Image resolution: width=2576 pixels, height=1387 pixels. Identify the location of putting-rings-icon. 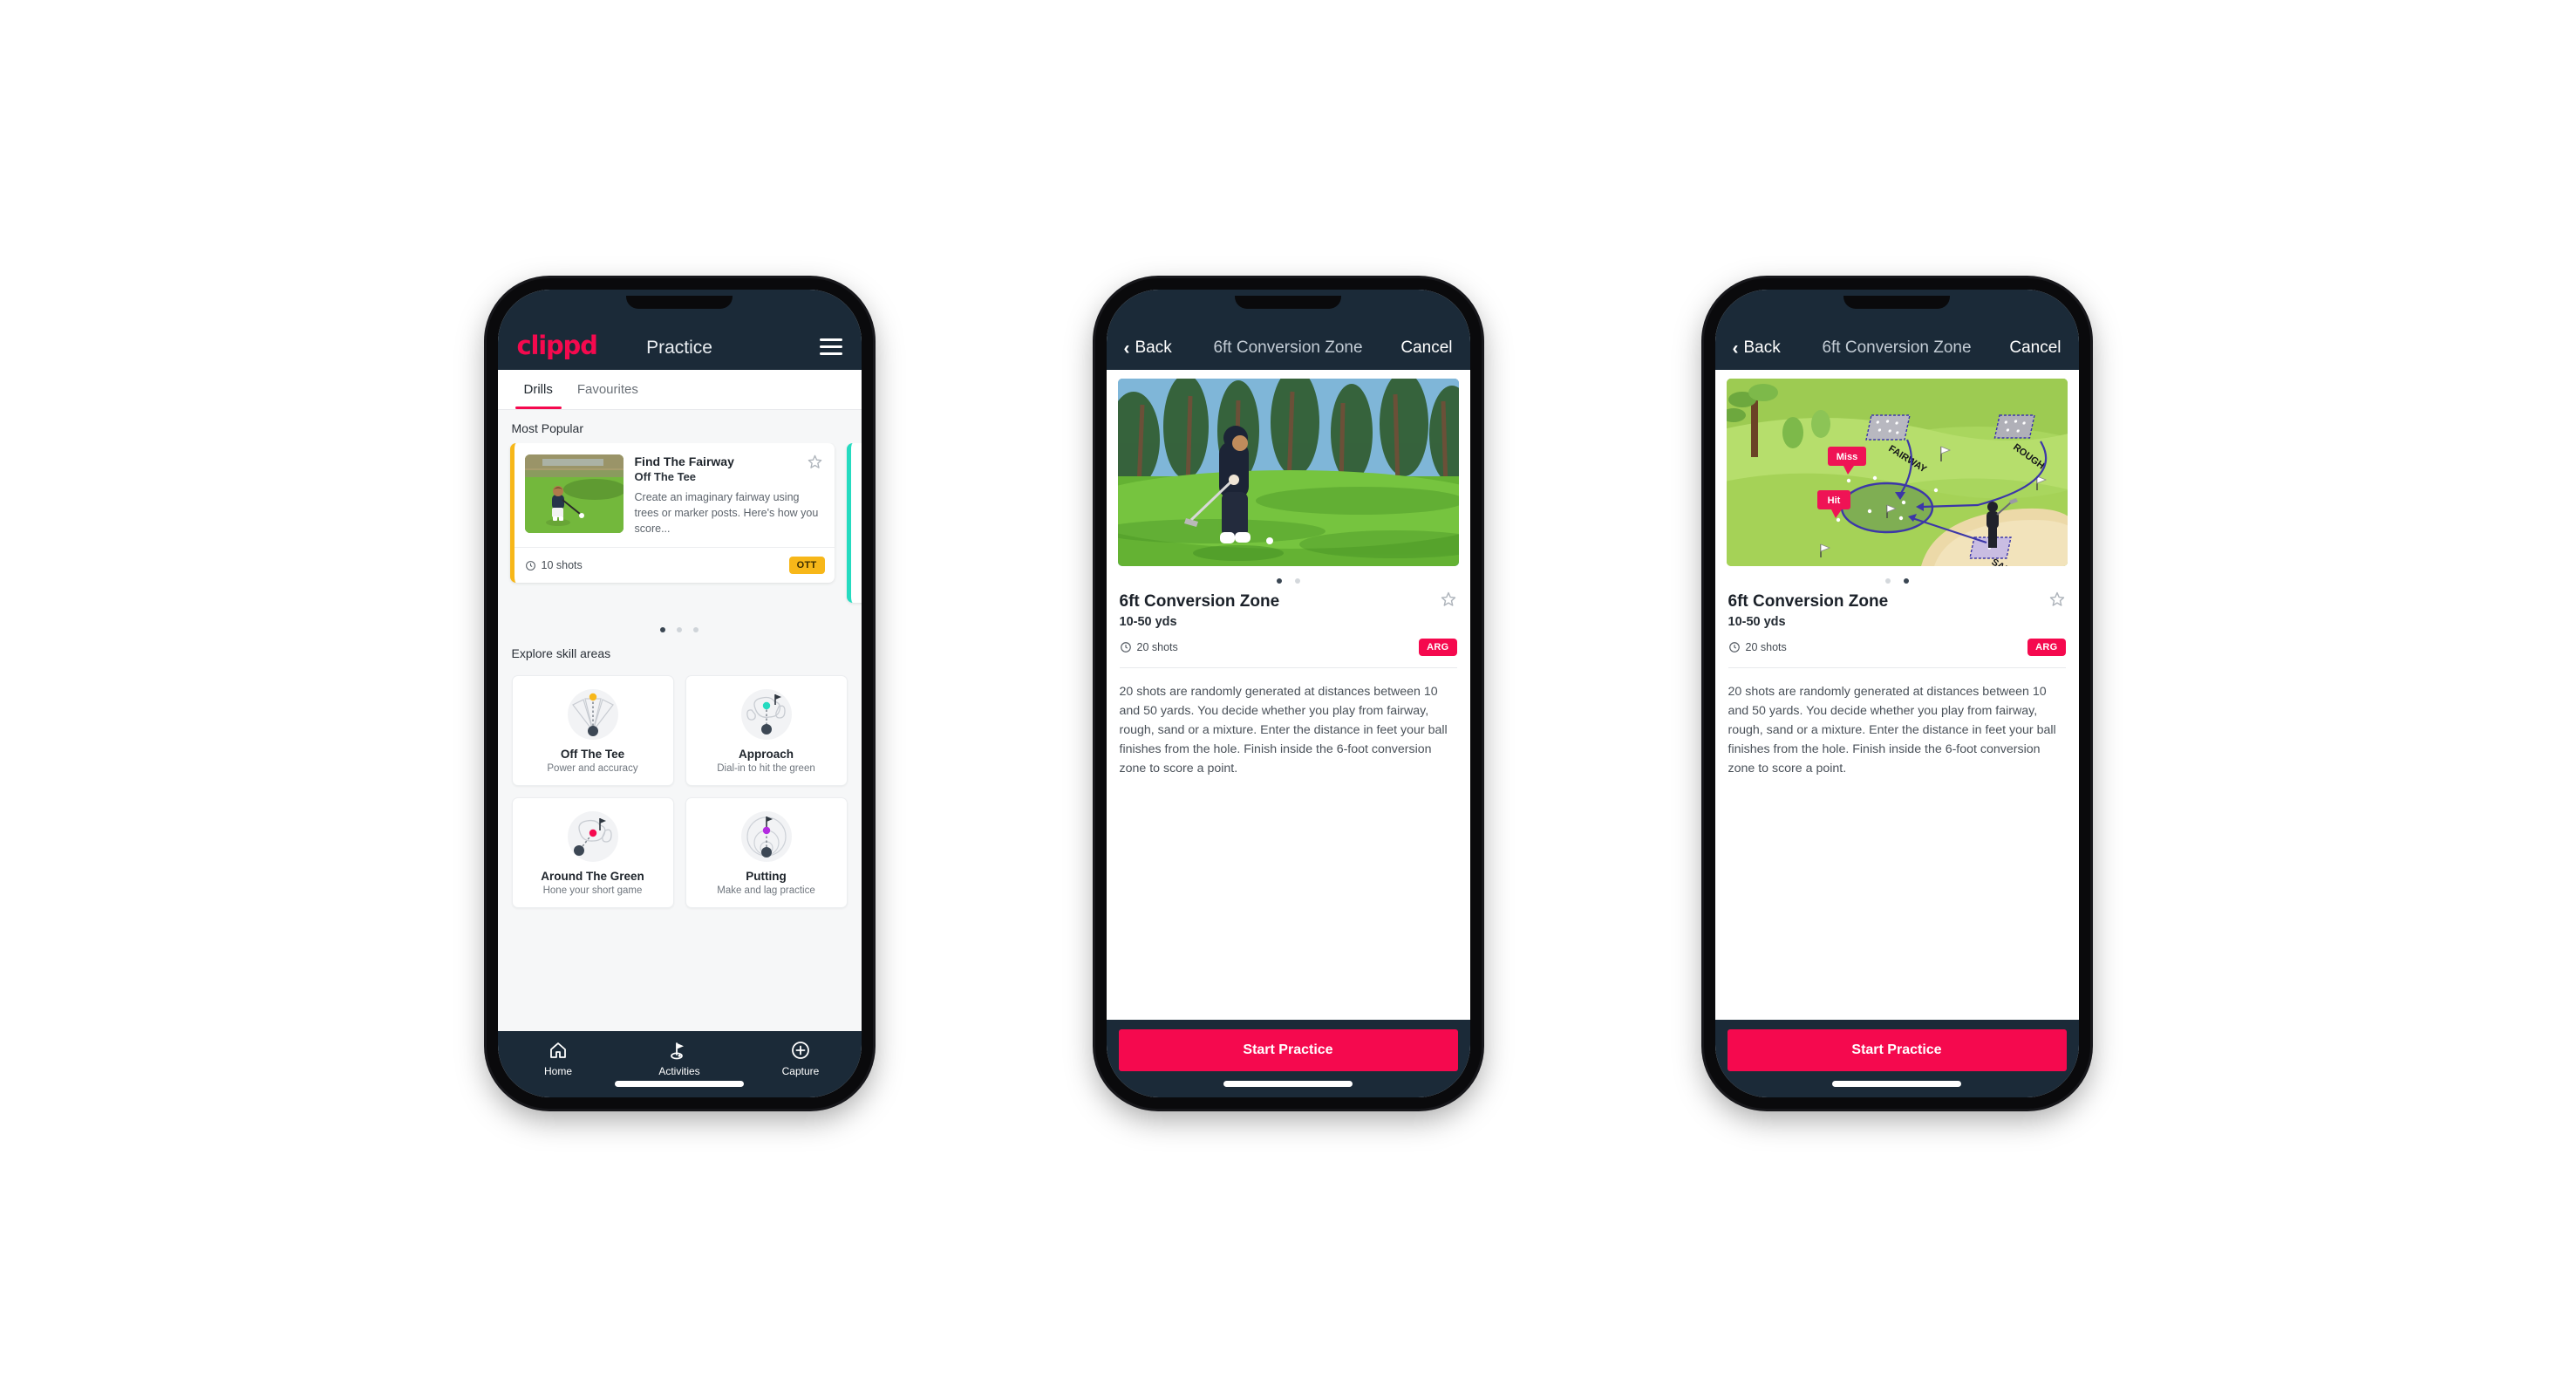
(767, 836).